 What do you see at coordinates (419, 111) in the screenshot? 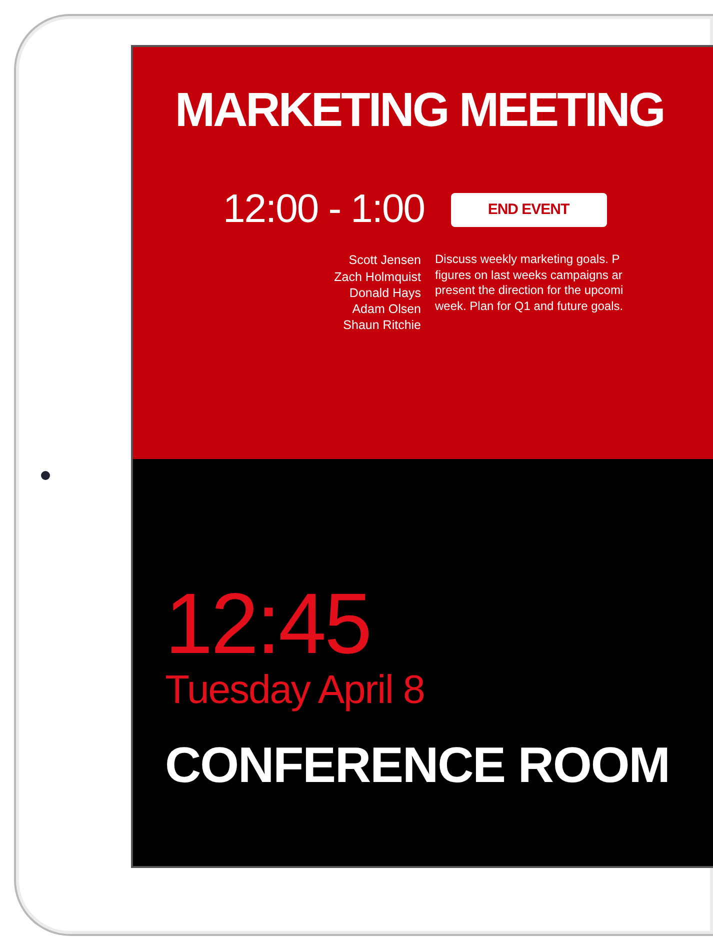
I see `event-title: MARKETING MEETING` at bounding box center [419, 111].